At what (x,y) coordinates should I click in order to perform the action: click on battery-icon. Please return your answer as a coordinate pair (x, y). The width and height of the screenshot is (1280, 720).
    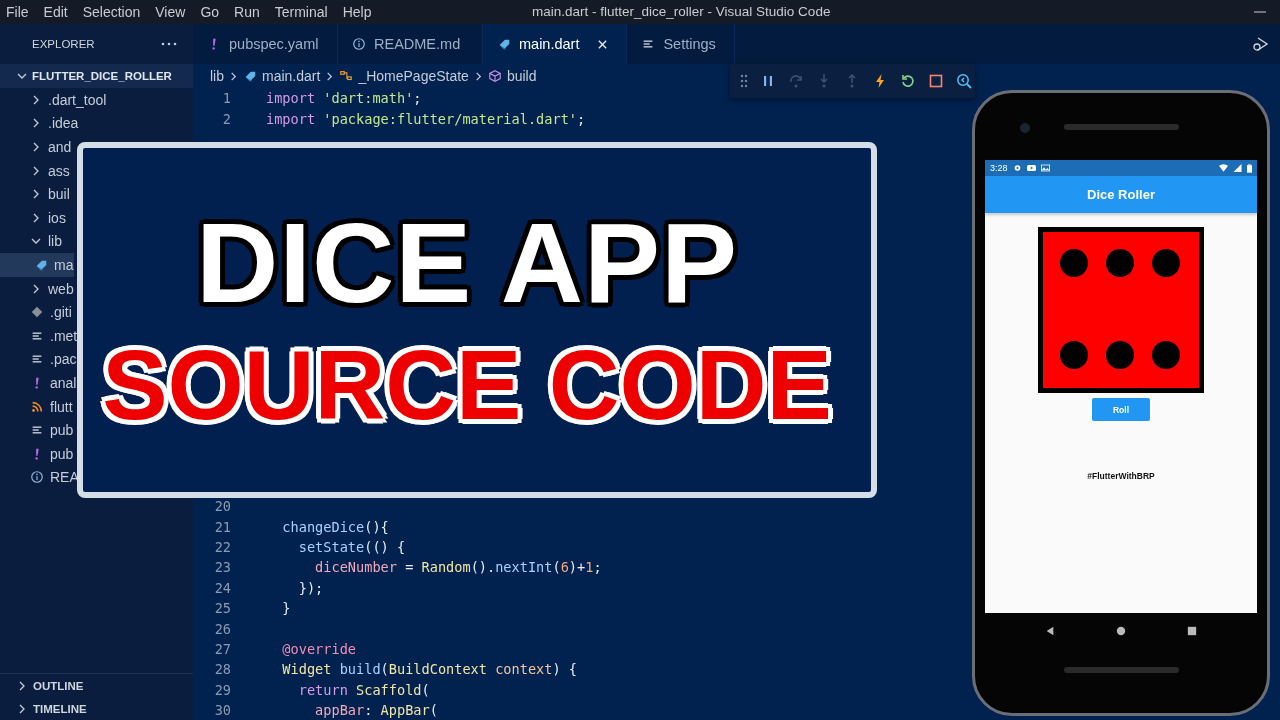
    Looking at the image, I should click on (1249, 168).